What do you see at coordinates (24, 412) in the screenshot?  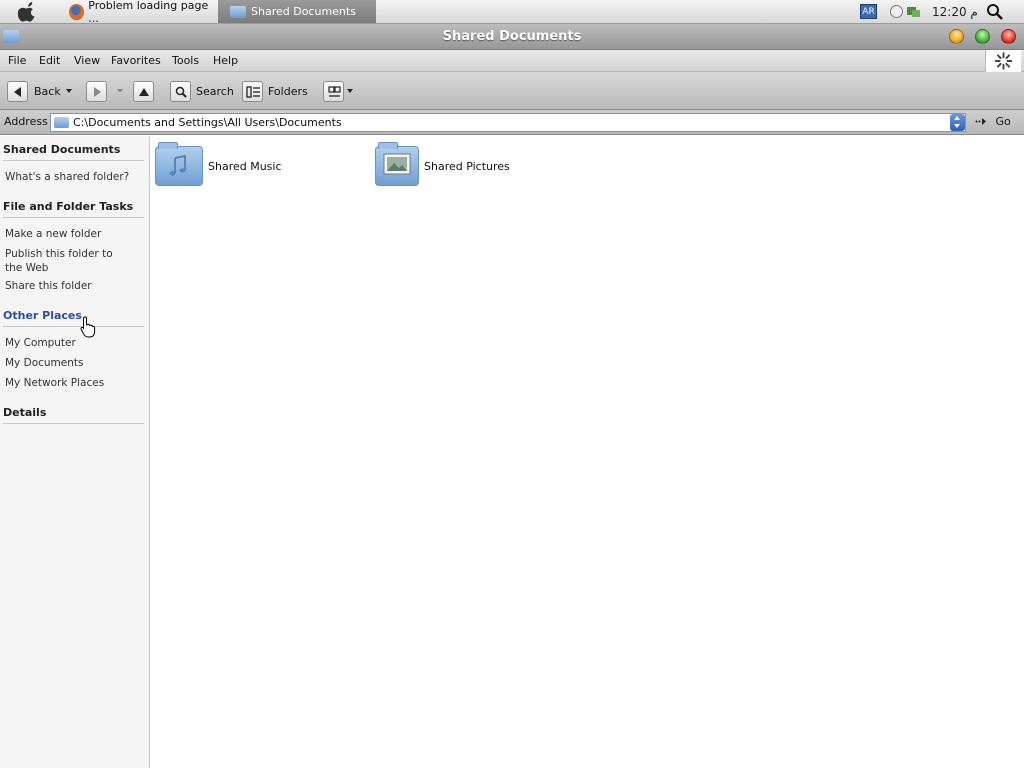 I see `section-title-details: Details` at bounding box center [24, 412].